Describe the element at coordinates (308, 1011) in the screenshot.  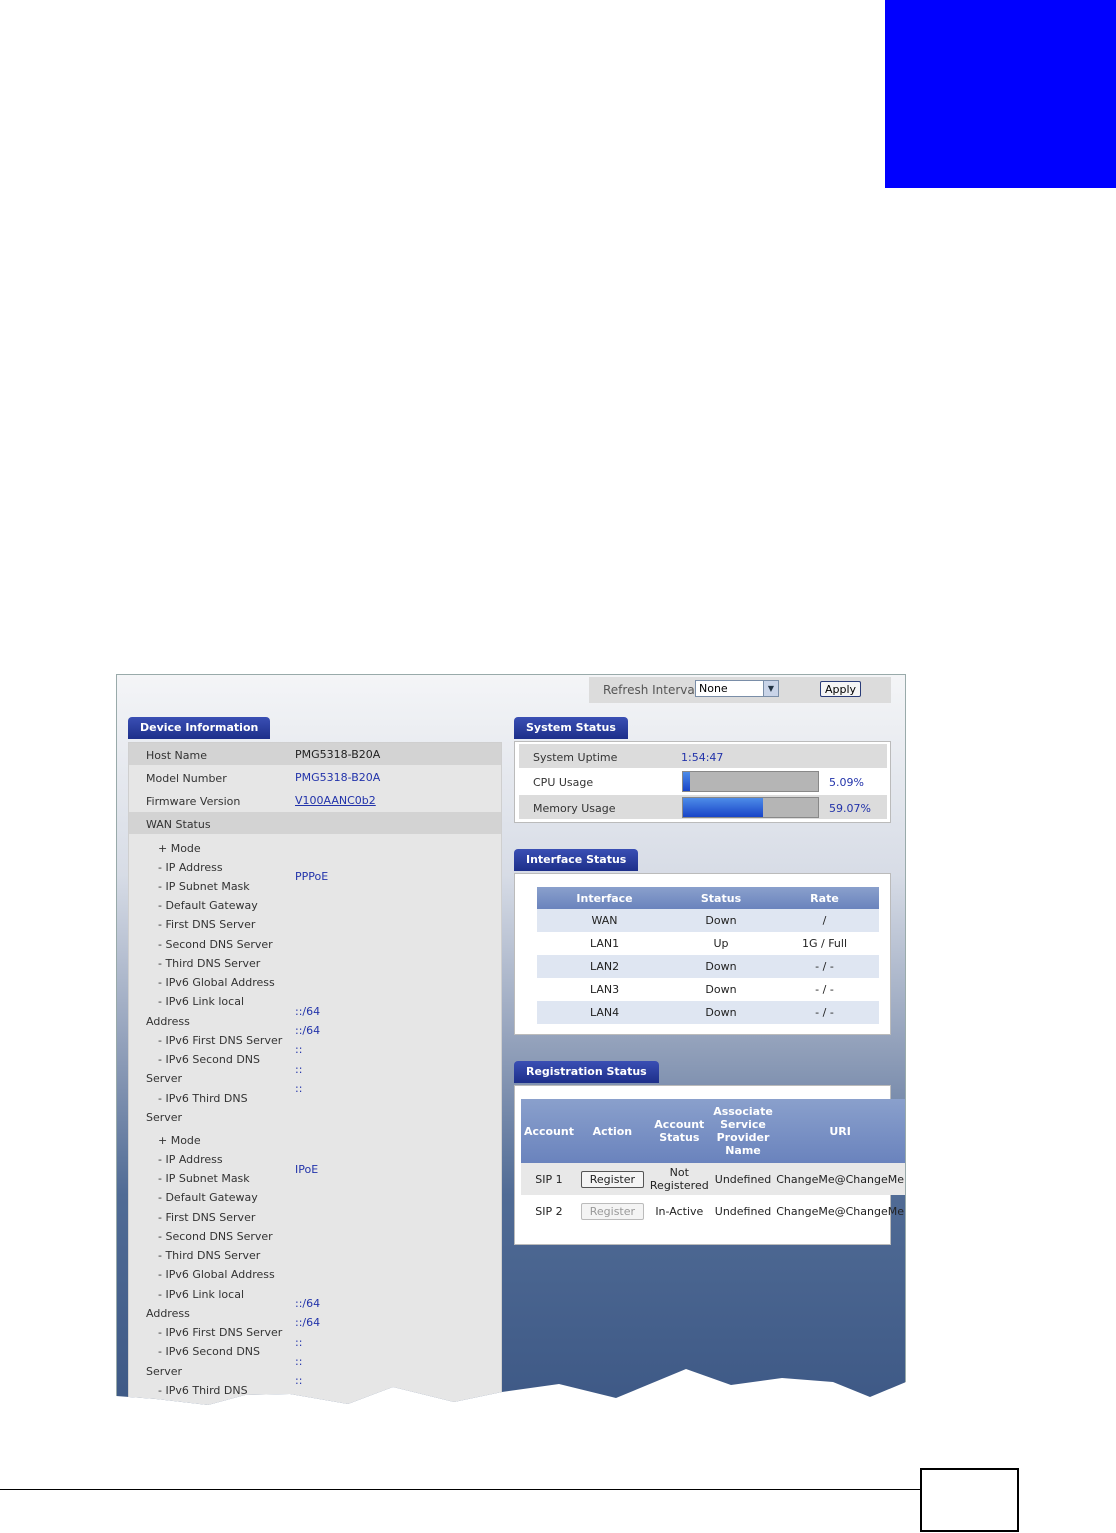
I see `wan1-ipv6-value-1: ::/64` at that location.